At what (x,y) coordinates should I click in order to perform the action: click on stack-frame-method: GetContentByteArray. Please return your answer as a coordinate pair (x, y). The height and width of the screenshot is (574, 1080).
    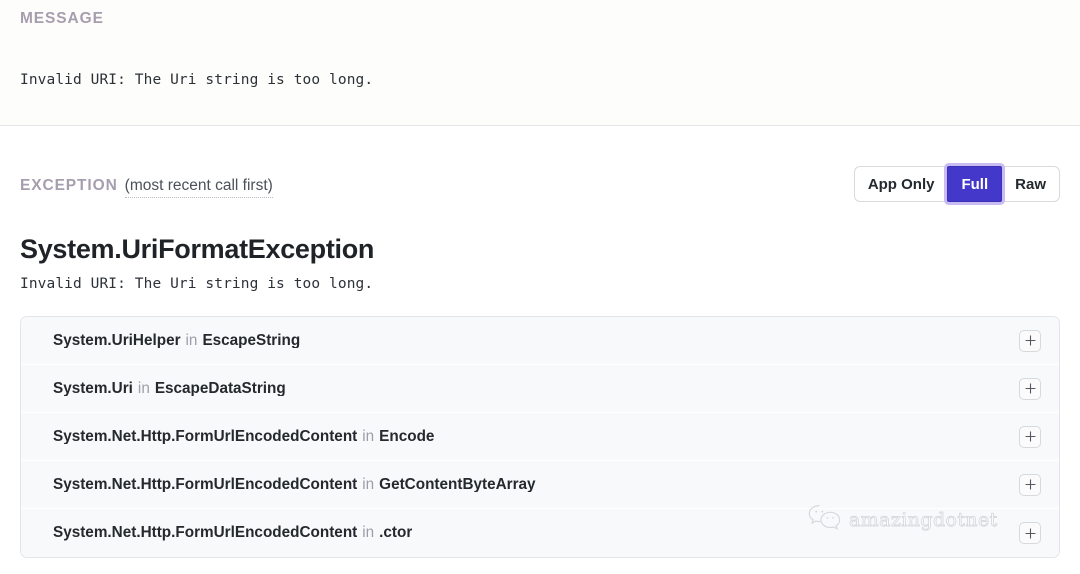
    Looking at the image, I should click on (457, 484).